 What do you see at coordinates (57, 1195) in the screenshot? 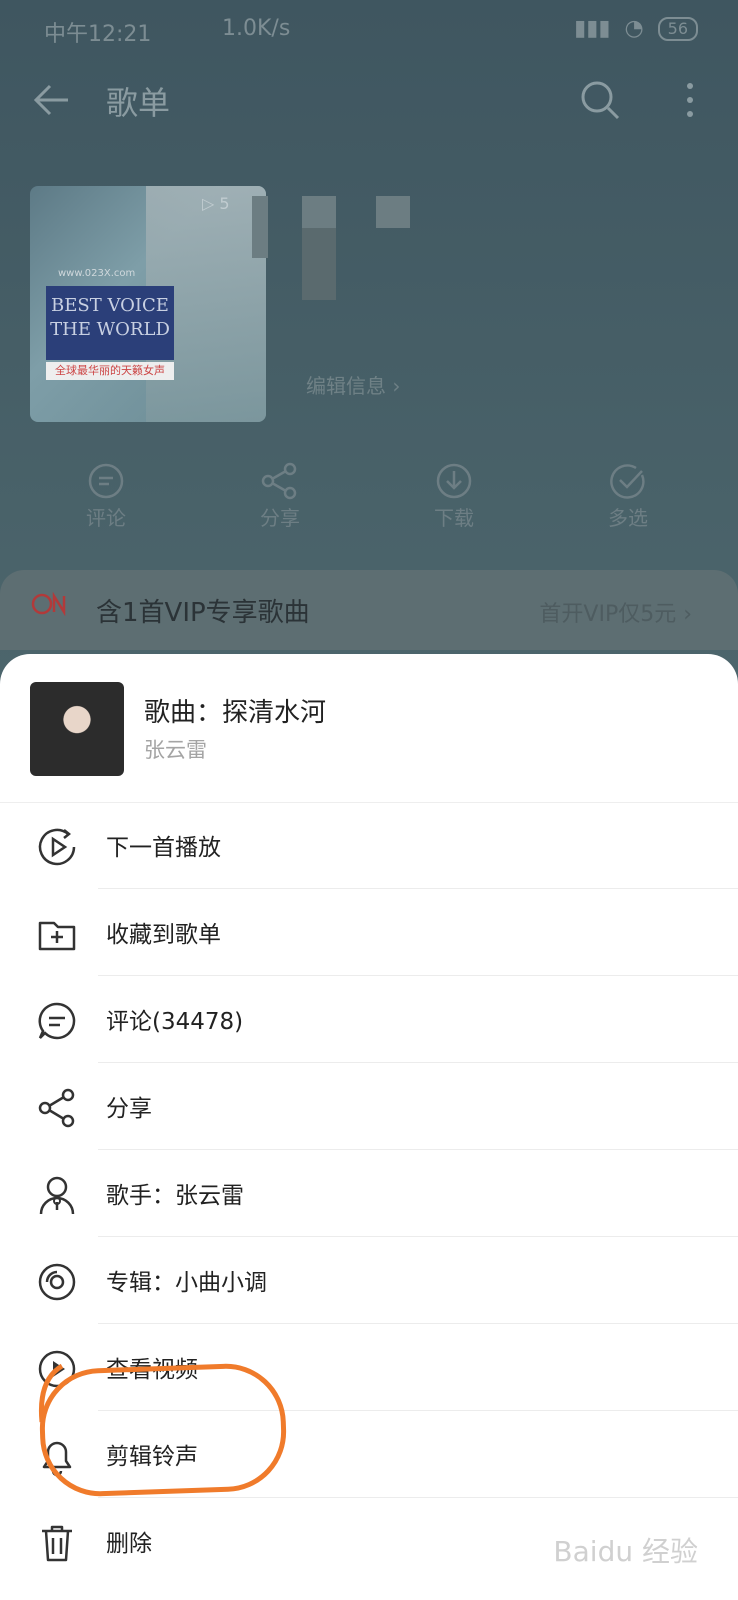
I see `singer-icon` at bounding box center [57, 1195].